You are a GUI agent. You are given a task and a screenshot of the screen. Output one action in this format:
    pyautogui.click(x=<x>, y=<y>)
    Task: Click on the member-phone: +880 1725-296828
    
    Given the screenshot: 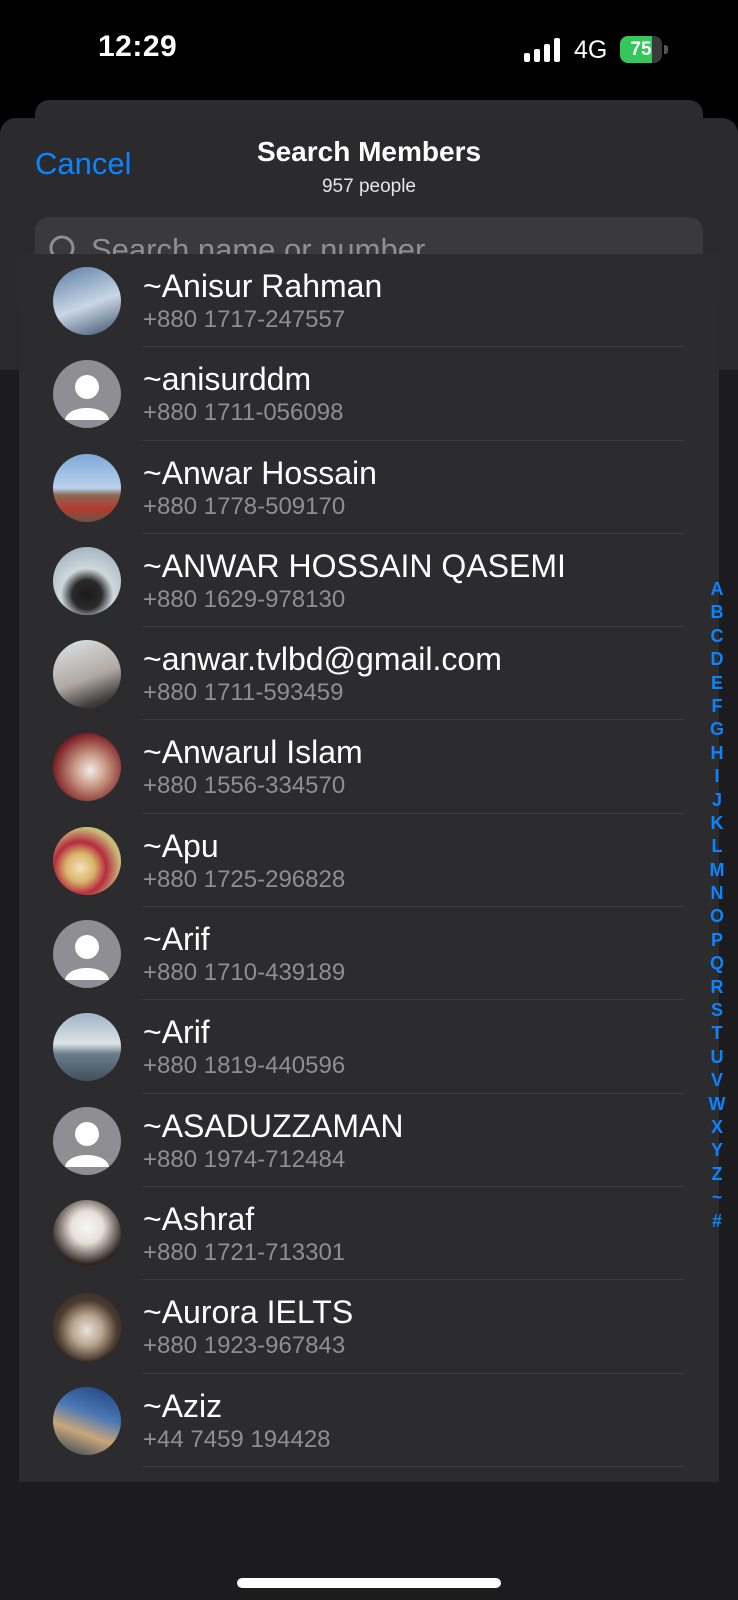 What is the action you would take?
    pyautogui.click(x=244, y=879)
    